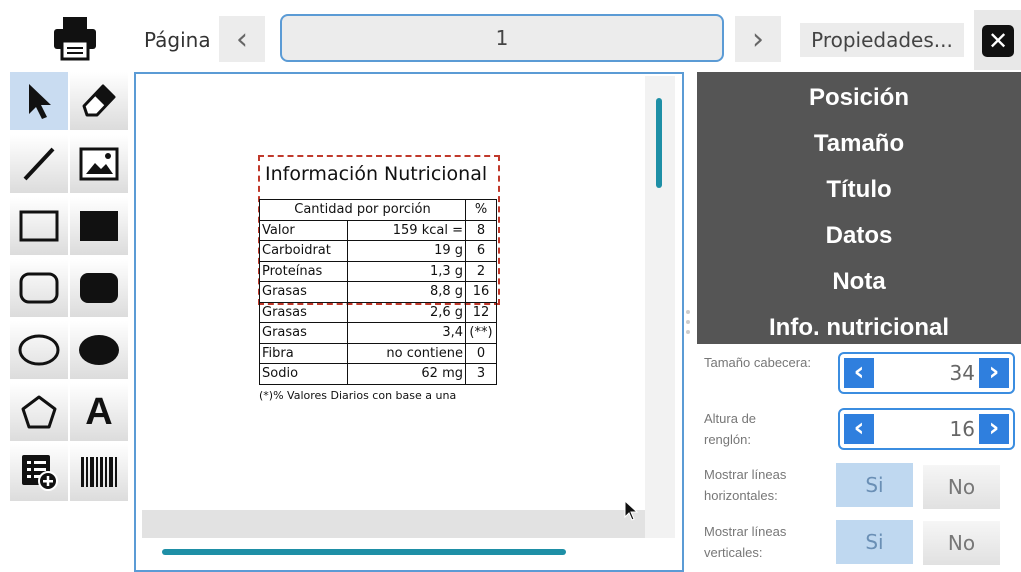 The height and width of the screenshot is (572, 1021). Describe the element at coordinates (303, 230) in the screenshot. I see `nutrient-name: Valor` at that location.